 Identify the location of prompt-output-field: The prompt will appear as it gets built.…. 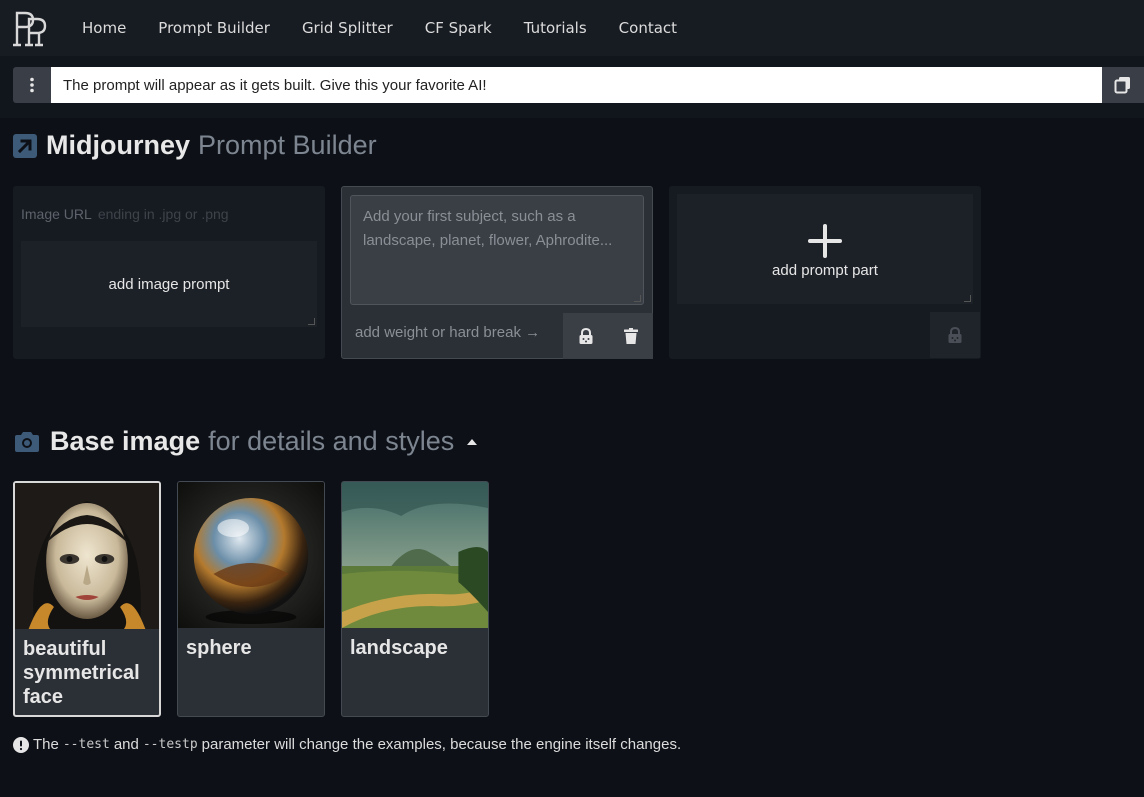
(576, 85).